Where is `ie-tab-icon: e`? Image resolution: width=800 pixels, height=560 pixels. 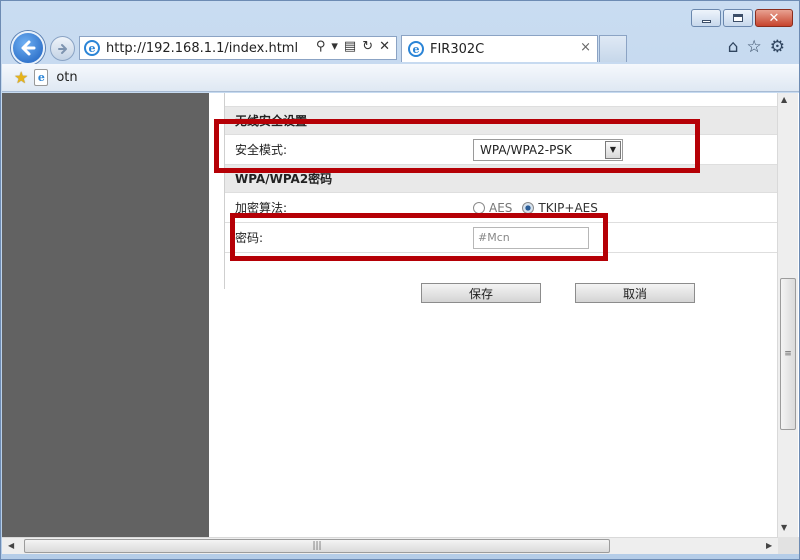 ie-tab-icon: e is located at coordinates (416, 49).